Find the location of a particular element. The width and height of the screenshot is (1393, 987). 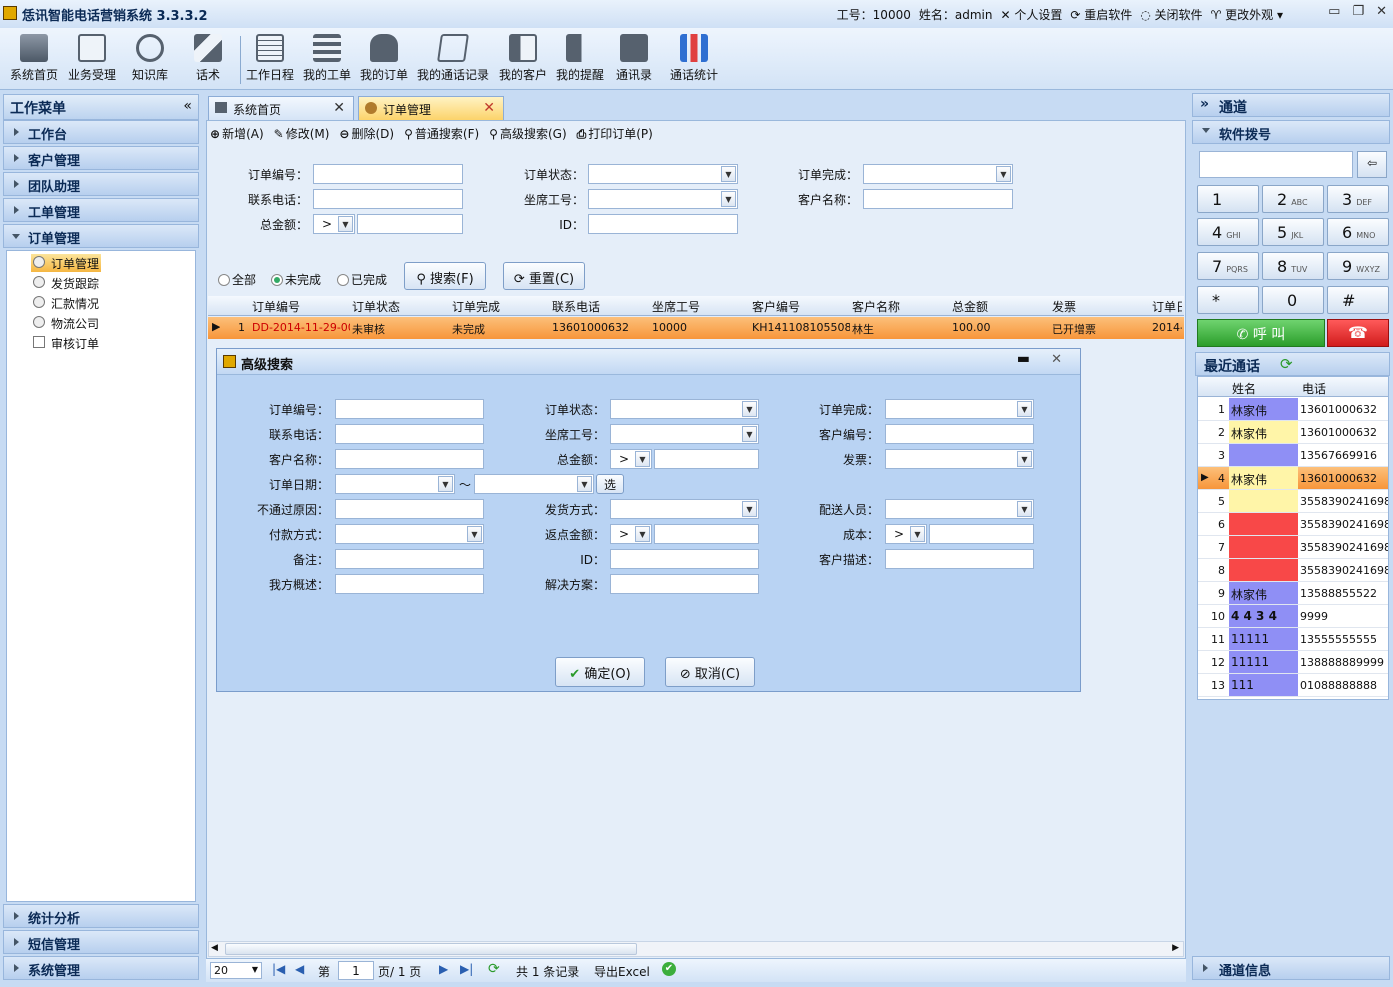

dlg-ship-method-select: ▼ is located at coordinates (684, 509).